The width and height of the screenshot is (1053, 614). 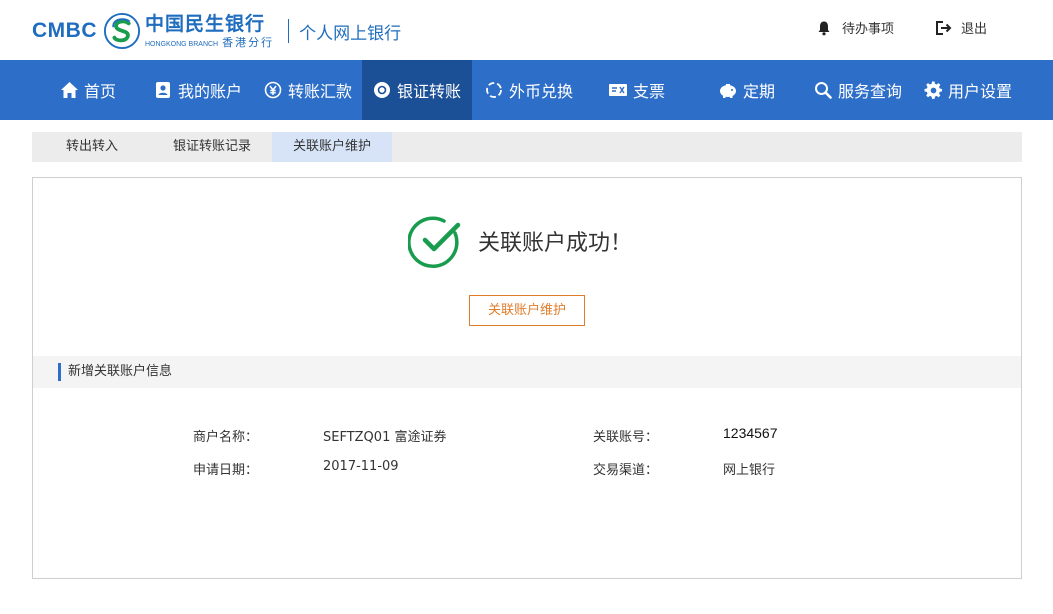 I want to click on cheque-icon, so click(x=618, y=90).